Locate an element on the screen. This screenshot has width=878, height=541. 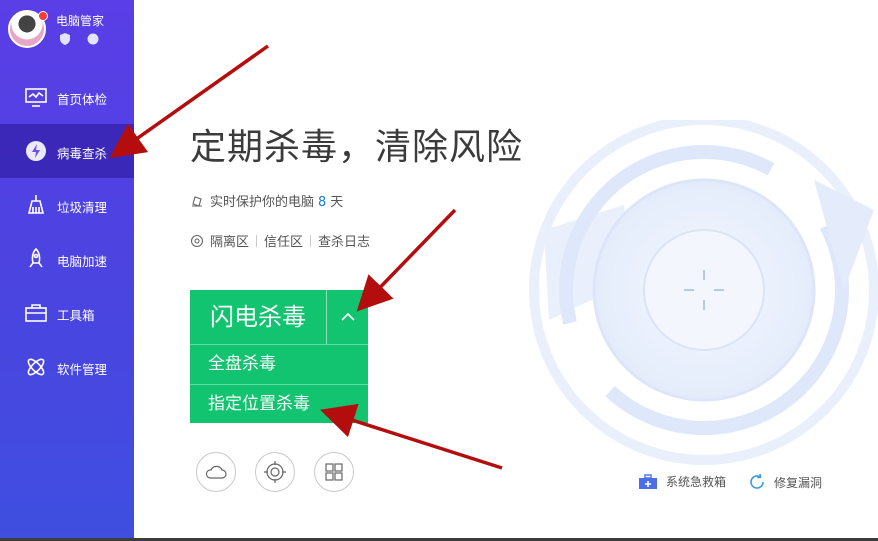
bell-icon is located at coordinates (197, 201).